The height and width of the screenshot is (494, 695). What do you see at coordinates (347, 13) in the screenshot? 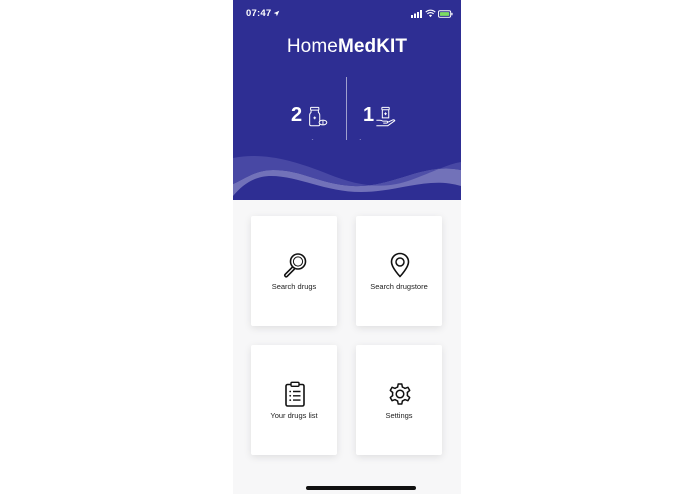
I see `status-bar: 07:47` at bounding box center [347, 13].